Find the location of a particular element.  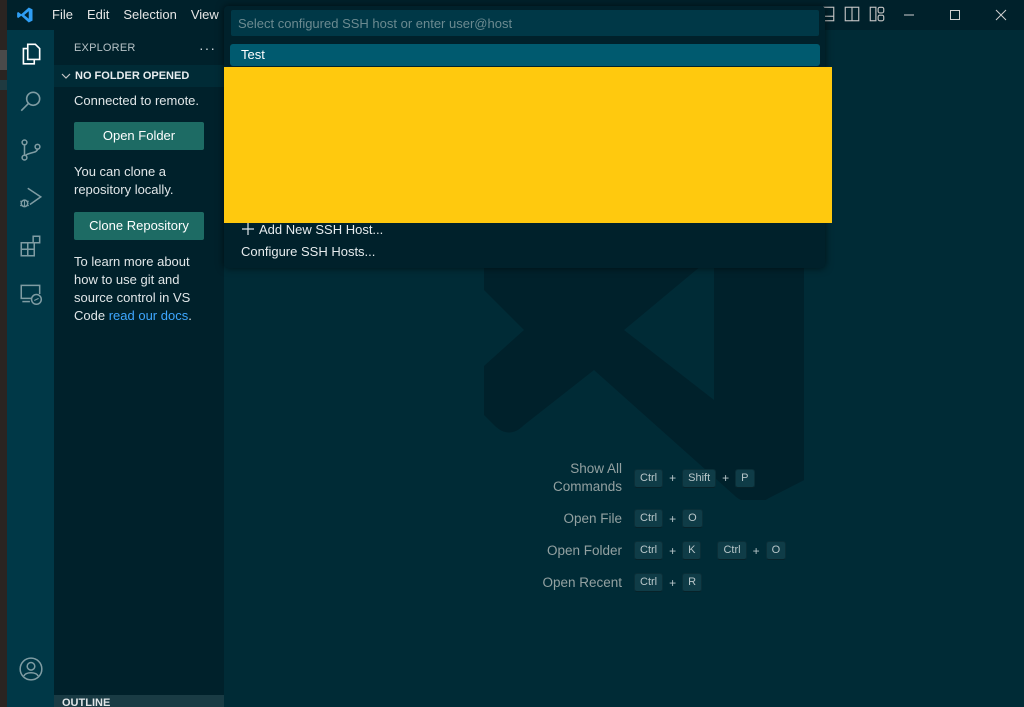

section-no-folder: NO FOLDER OPENED is located at coordinates (139, 76).